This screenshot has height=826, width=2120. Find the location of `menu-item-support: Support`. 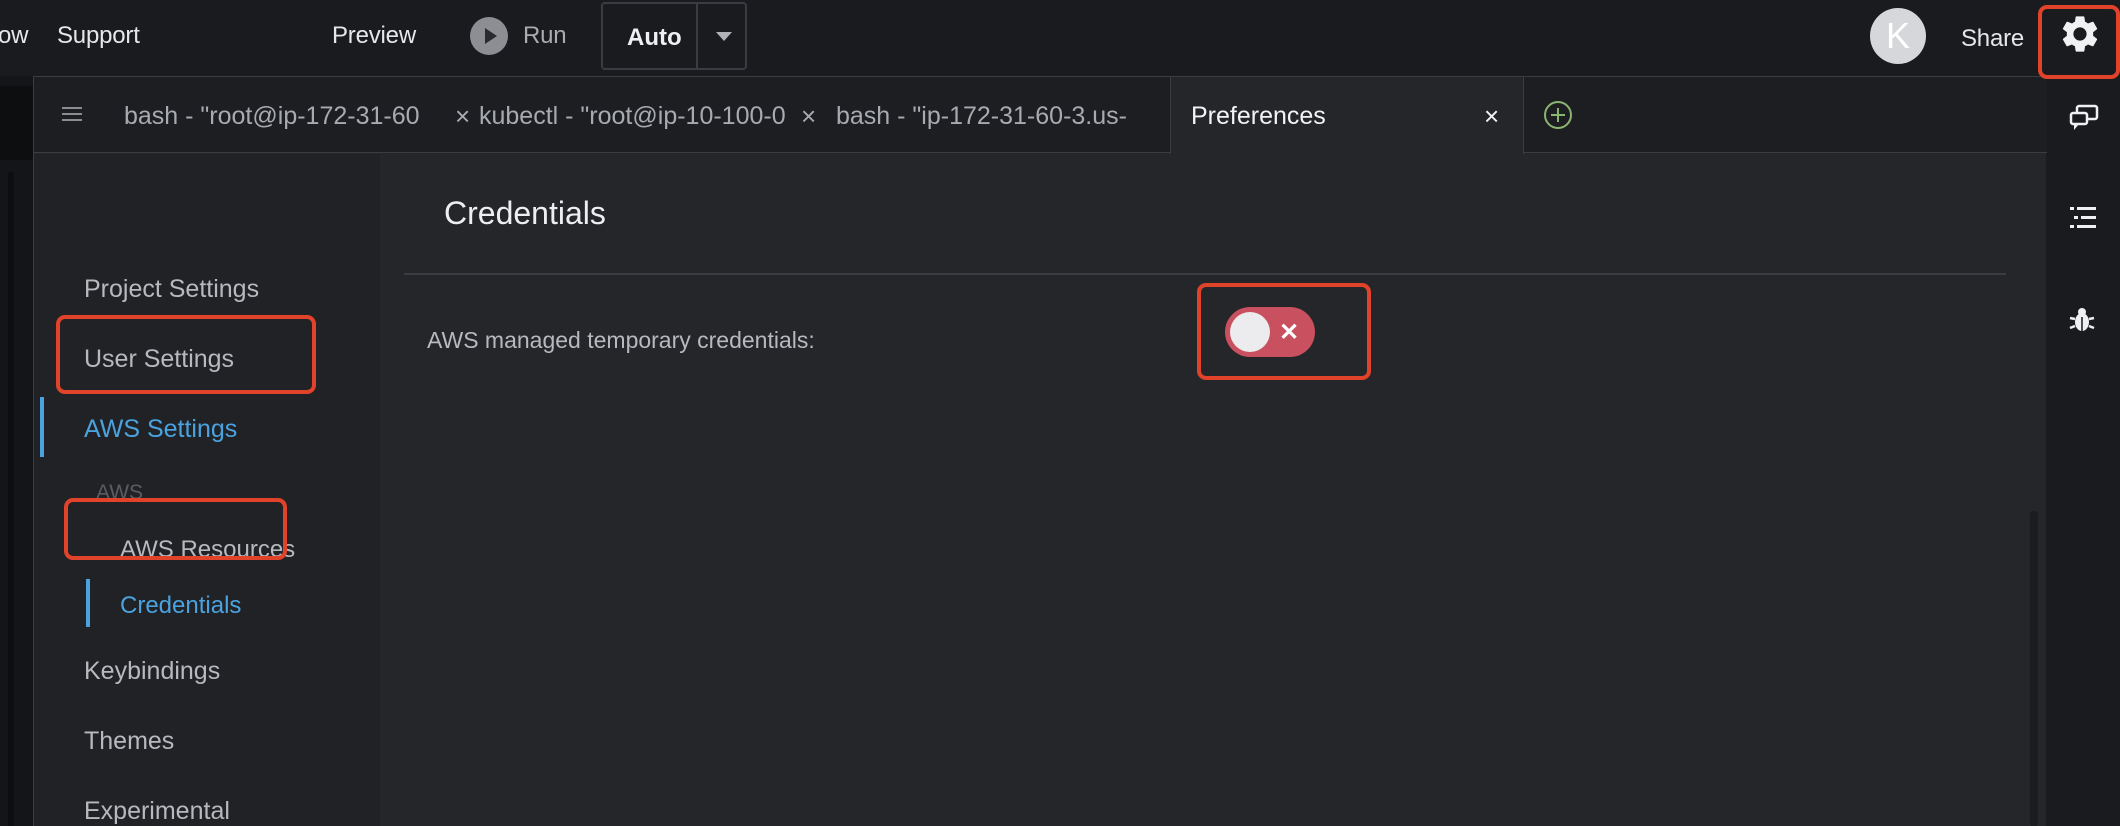

menu-item-support: Support is located at coordinates (98, 36).